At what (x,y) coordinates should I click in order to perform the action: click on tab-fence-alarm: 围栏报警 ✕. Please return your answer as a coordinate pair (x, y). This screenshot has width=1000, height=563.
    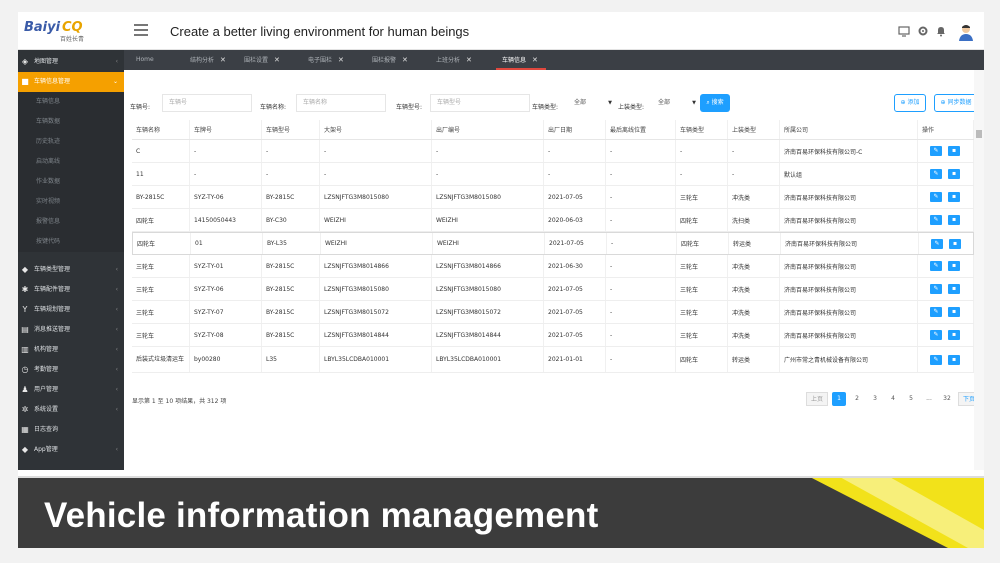
    Looking at the image, I should click on (390, 60).